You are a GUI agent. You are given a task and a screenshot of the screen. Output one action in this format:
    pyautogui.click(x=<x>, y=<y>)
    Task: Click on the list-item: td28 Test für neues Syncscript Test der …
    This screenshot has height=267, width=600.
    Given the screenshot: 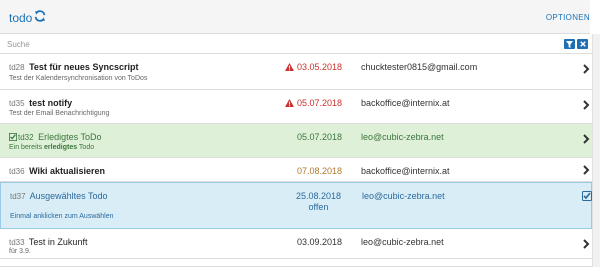 What is the action you would take?
    pyautogui.click(x=296, y=72)
    